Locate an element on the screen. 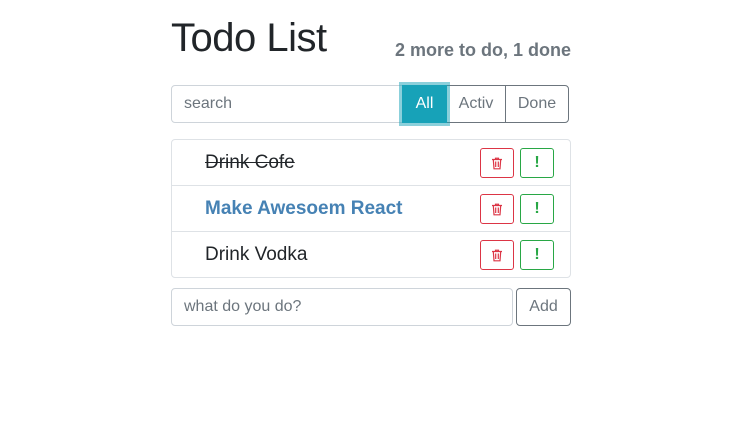 Image resolution: width=742 pixels, height=433 pixels. add-button: Add is located at coordinates (543, 307).